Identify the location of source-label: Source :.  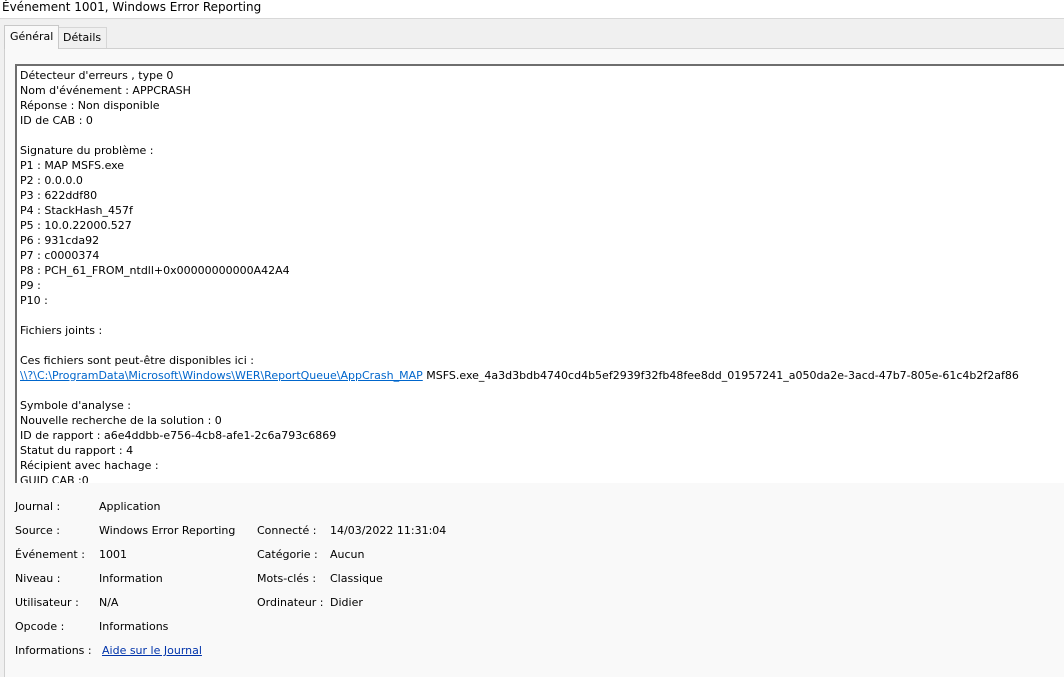
(37, 530).